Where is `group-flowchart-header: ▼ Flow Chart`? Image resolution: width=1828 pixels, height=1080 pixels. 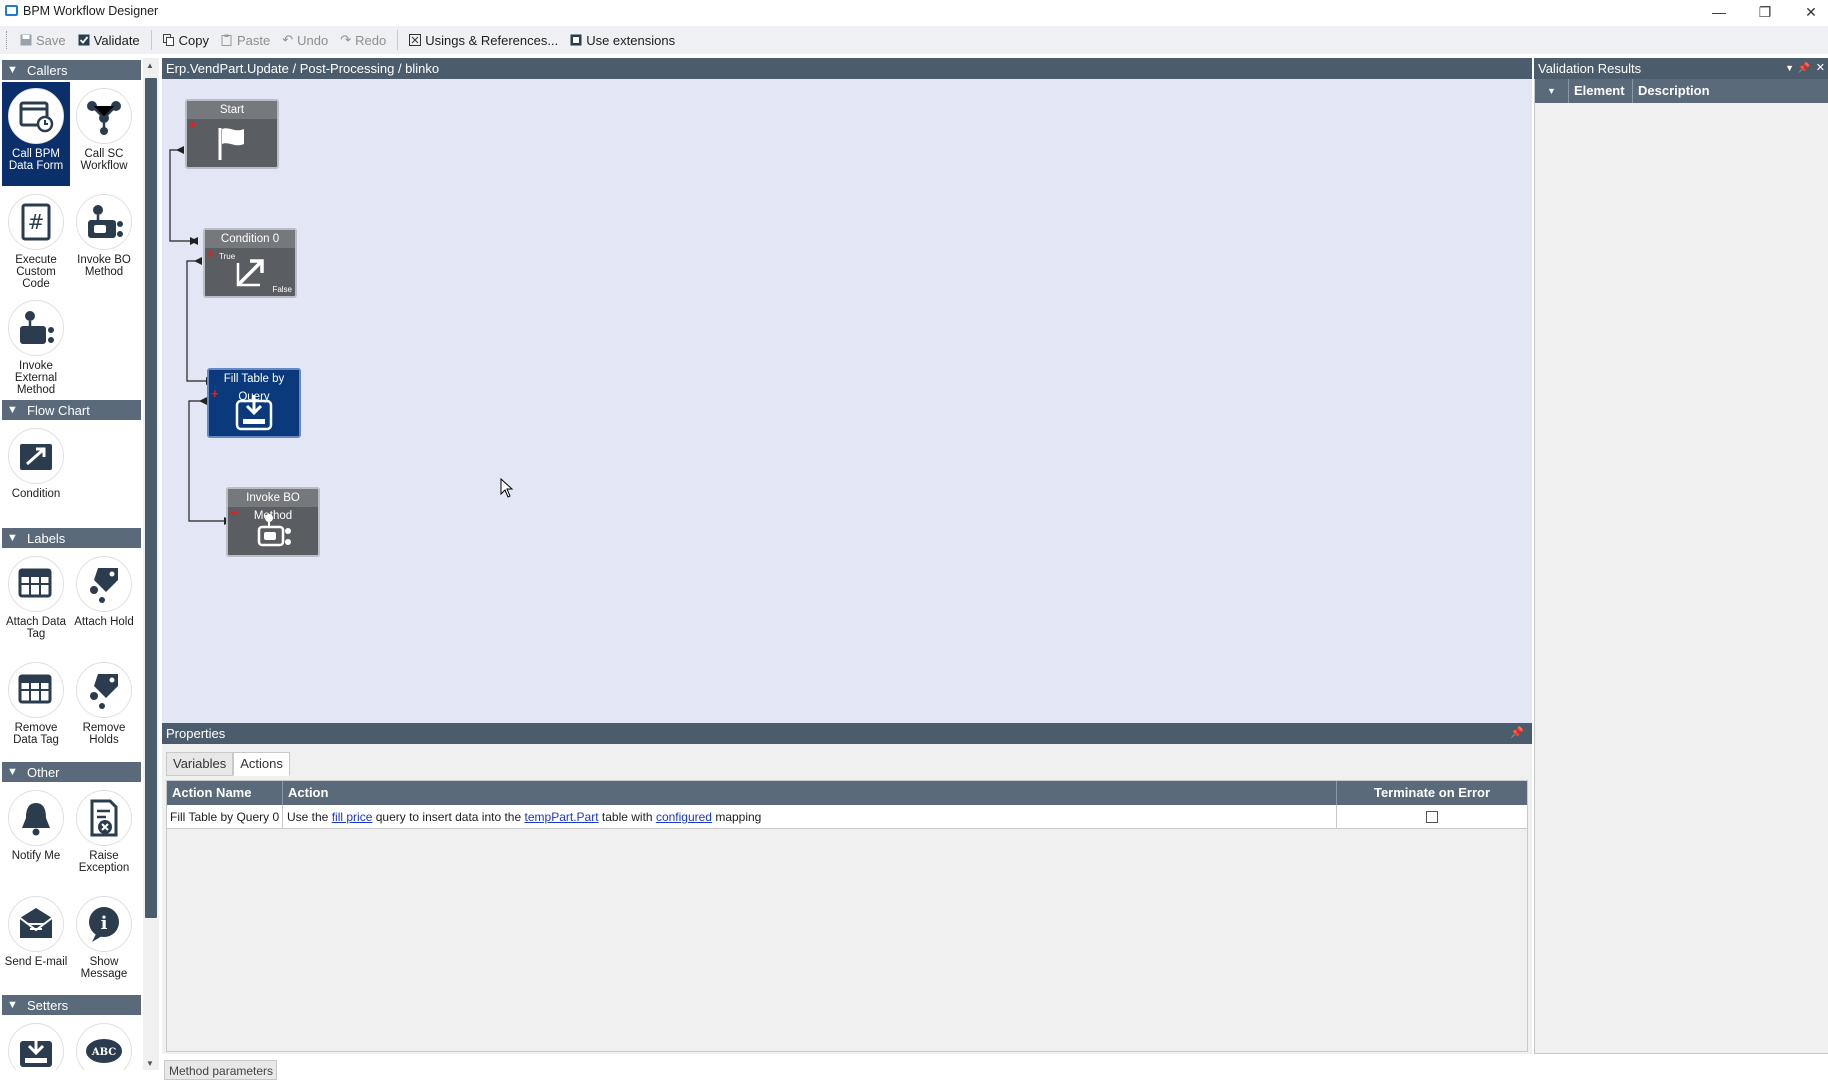 group-flowchart-header: ▼ Flow Chart is located at coordinates (71, 410).